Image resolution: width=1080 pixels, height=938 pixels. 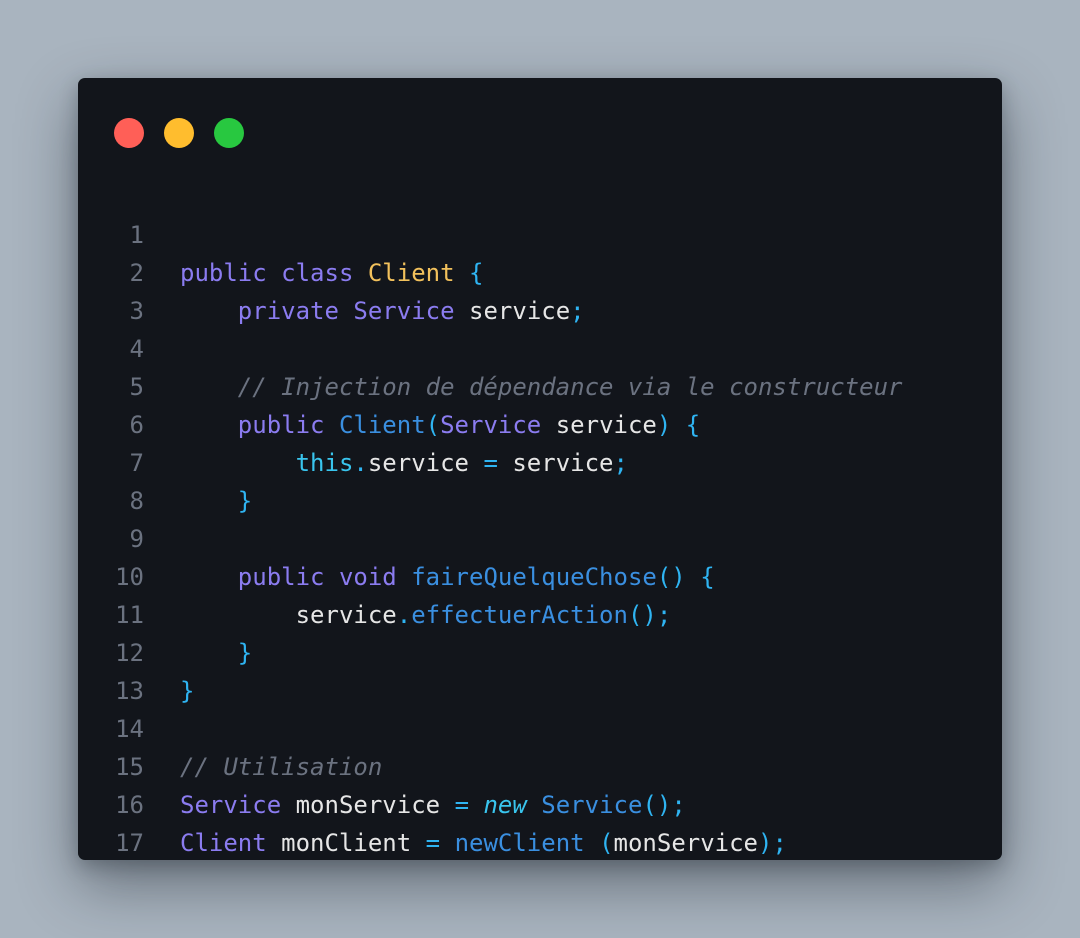 I want to click on identifier: monClient, so click(x=346, y=843).